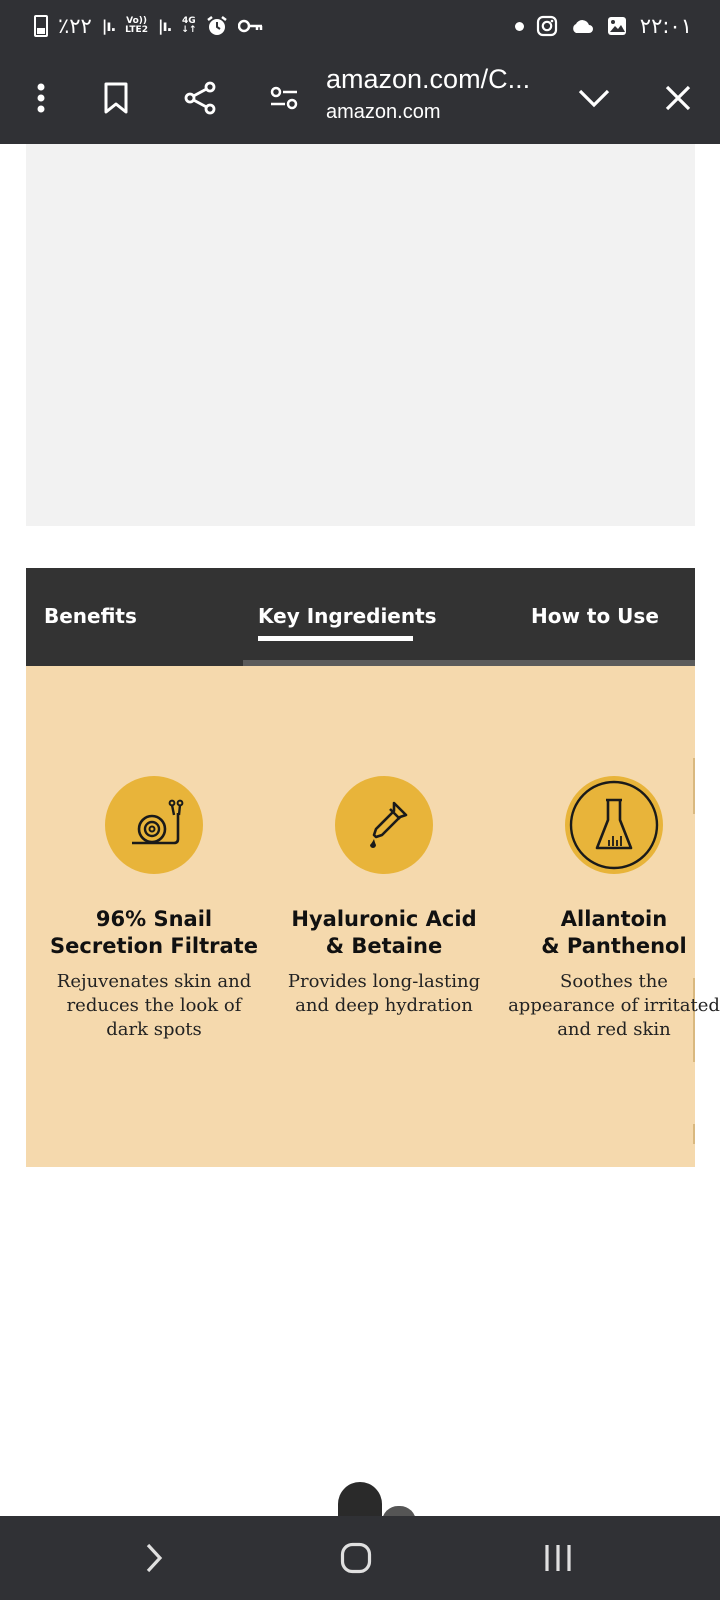 This screenshot has height=1600, width=720. Describe the element at coordinates (149, 26) in the screenshot. I see `status-left-group: ٪۲۲ |ı. Vo)) LTE2 |ı. 4G ↓↑` at that location.